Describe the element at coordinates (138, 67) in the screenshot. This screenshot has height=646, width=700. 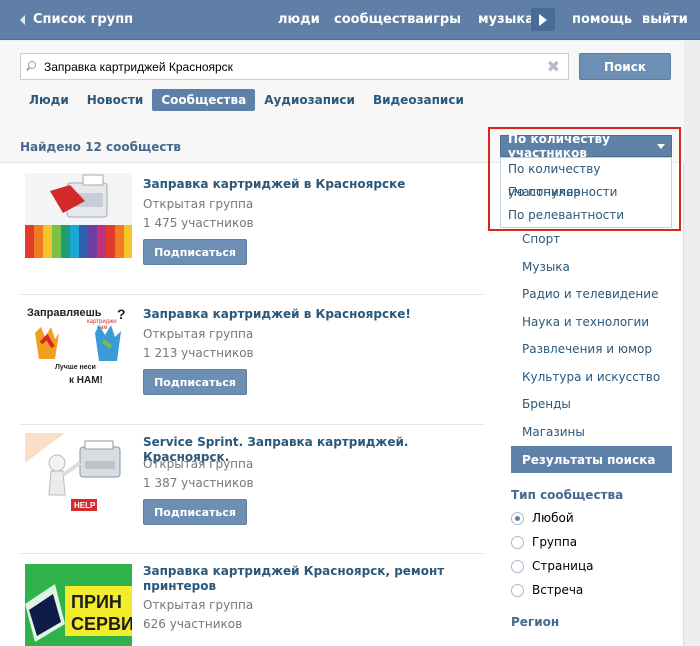
I see `search-value: Заправка картриджей Красноярск` at that location.